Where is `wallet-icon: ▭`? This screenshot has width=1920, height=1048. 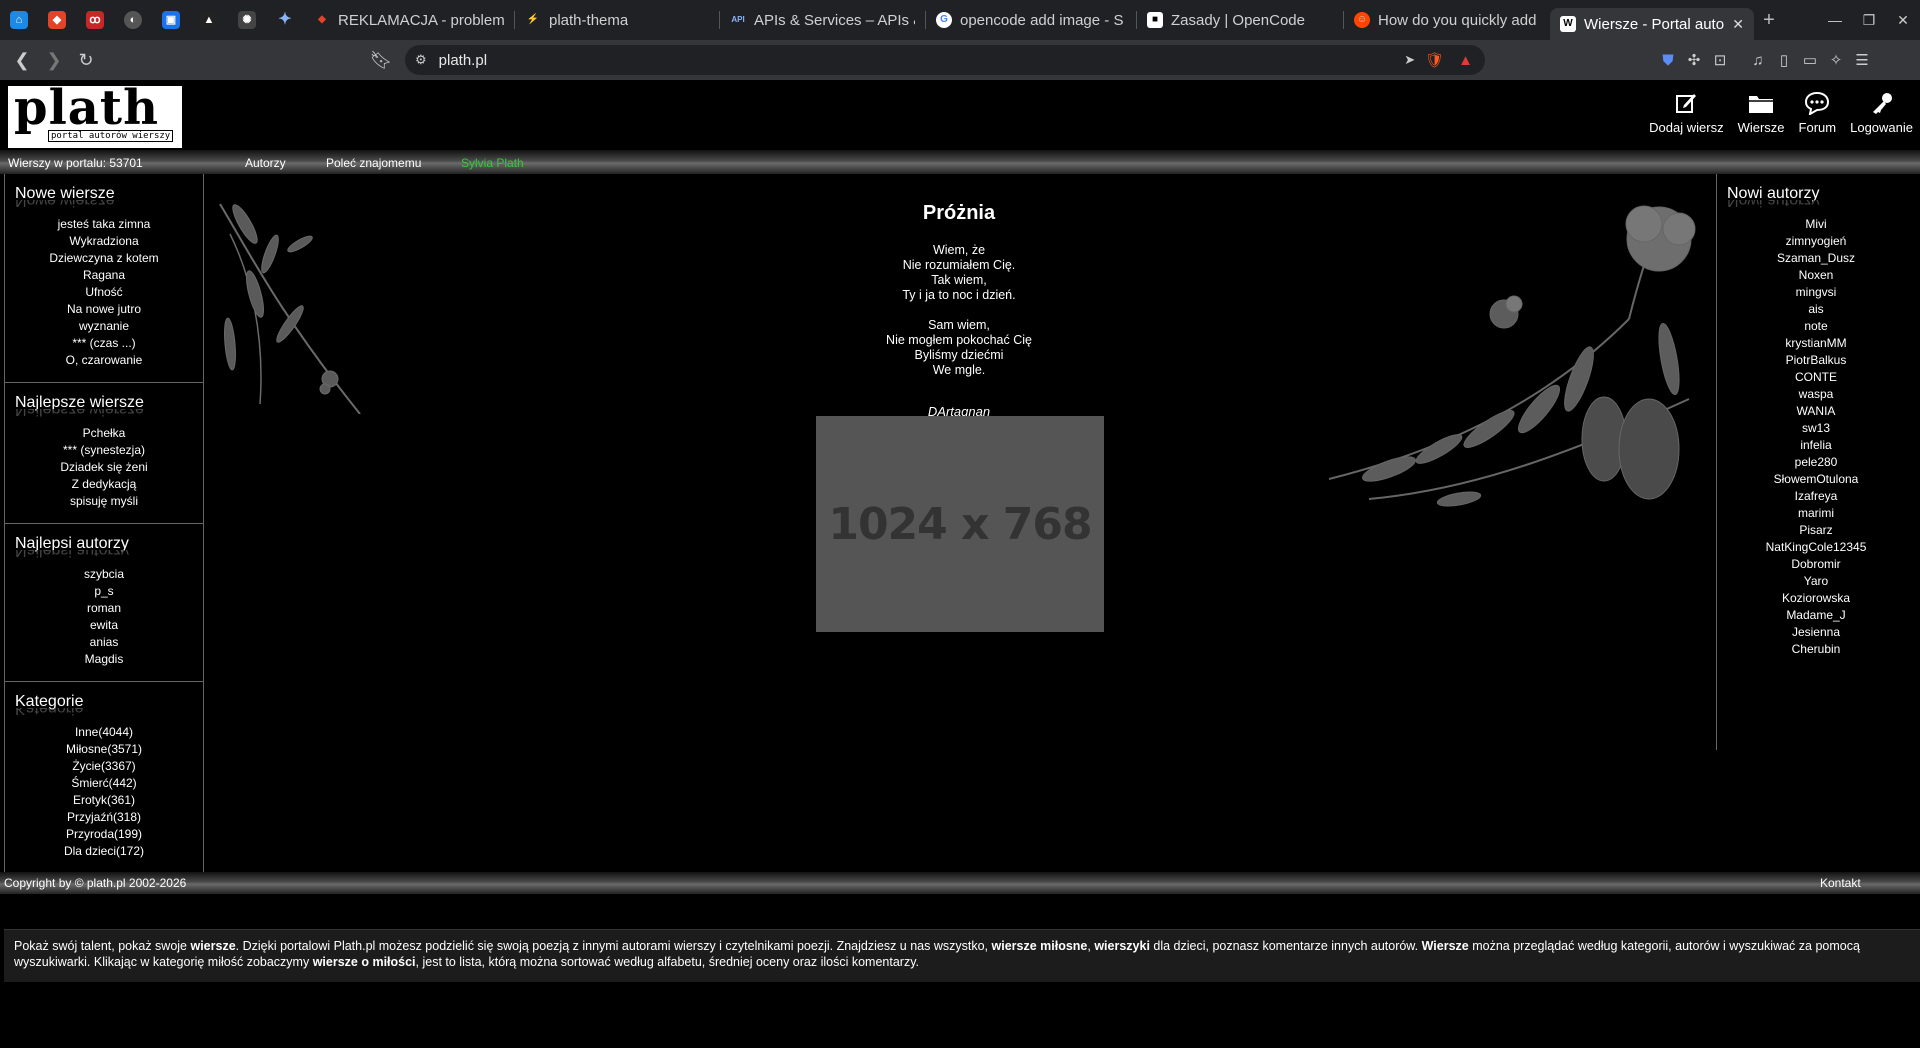
wallet-icon: ▭ is located at coordinates (1810, 60).